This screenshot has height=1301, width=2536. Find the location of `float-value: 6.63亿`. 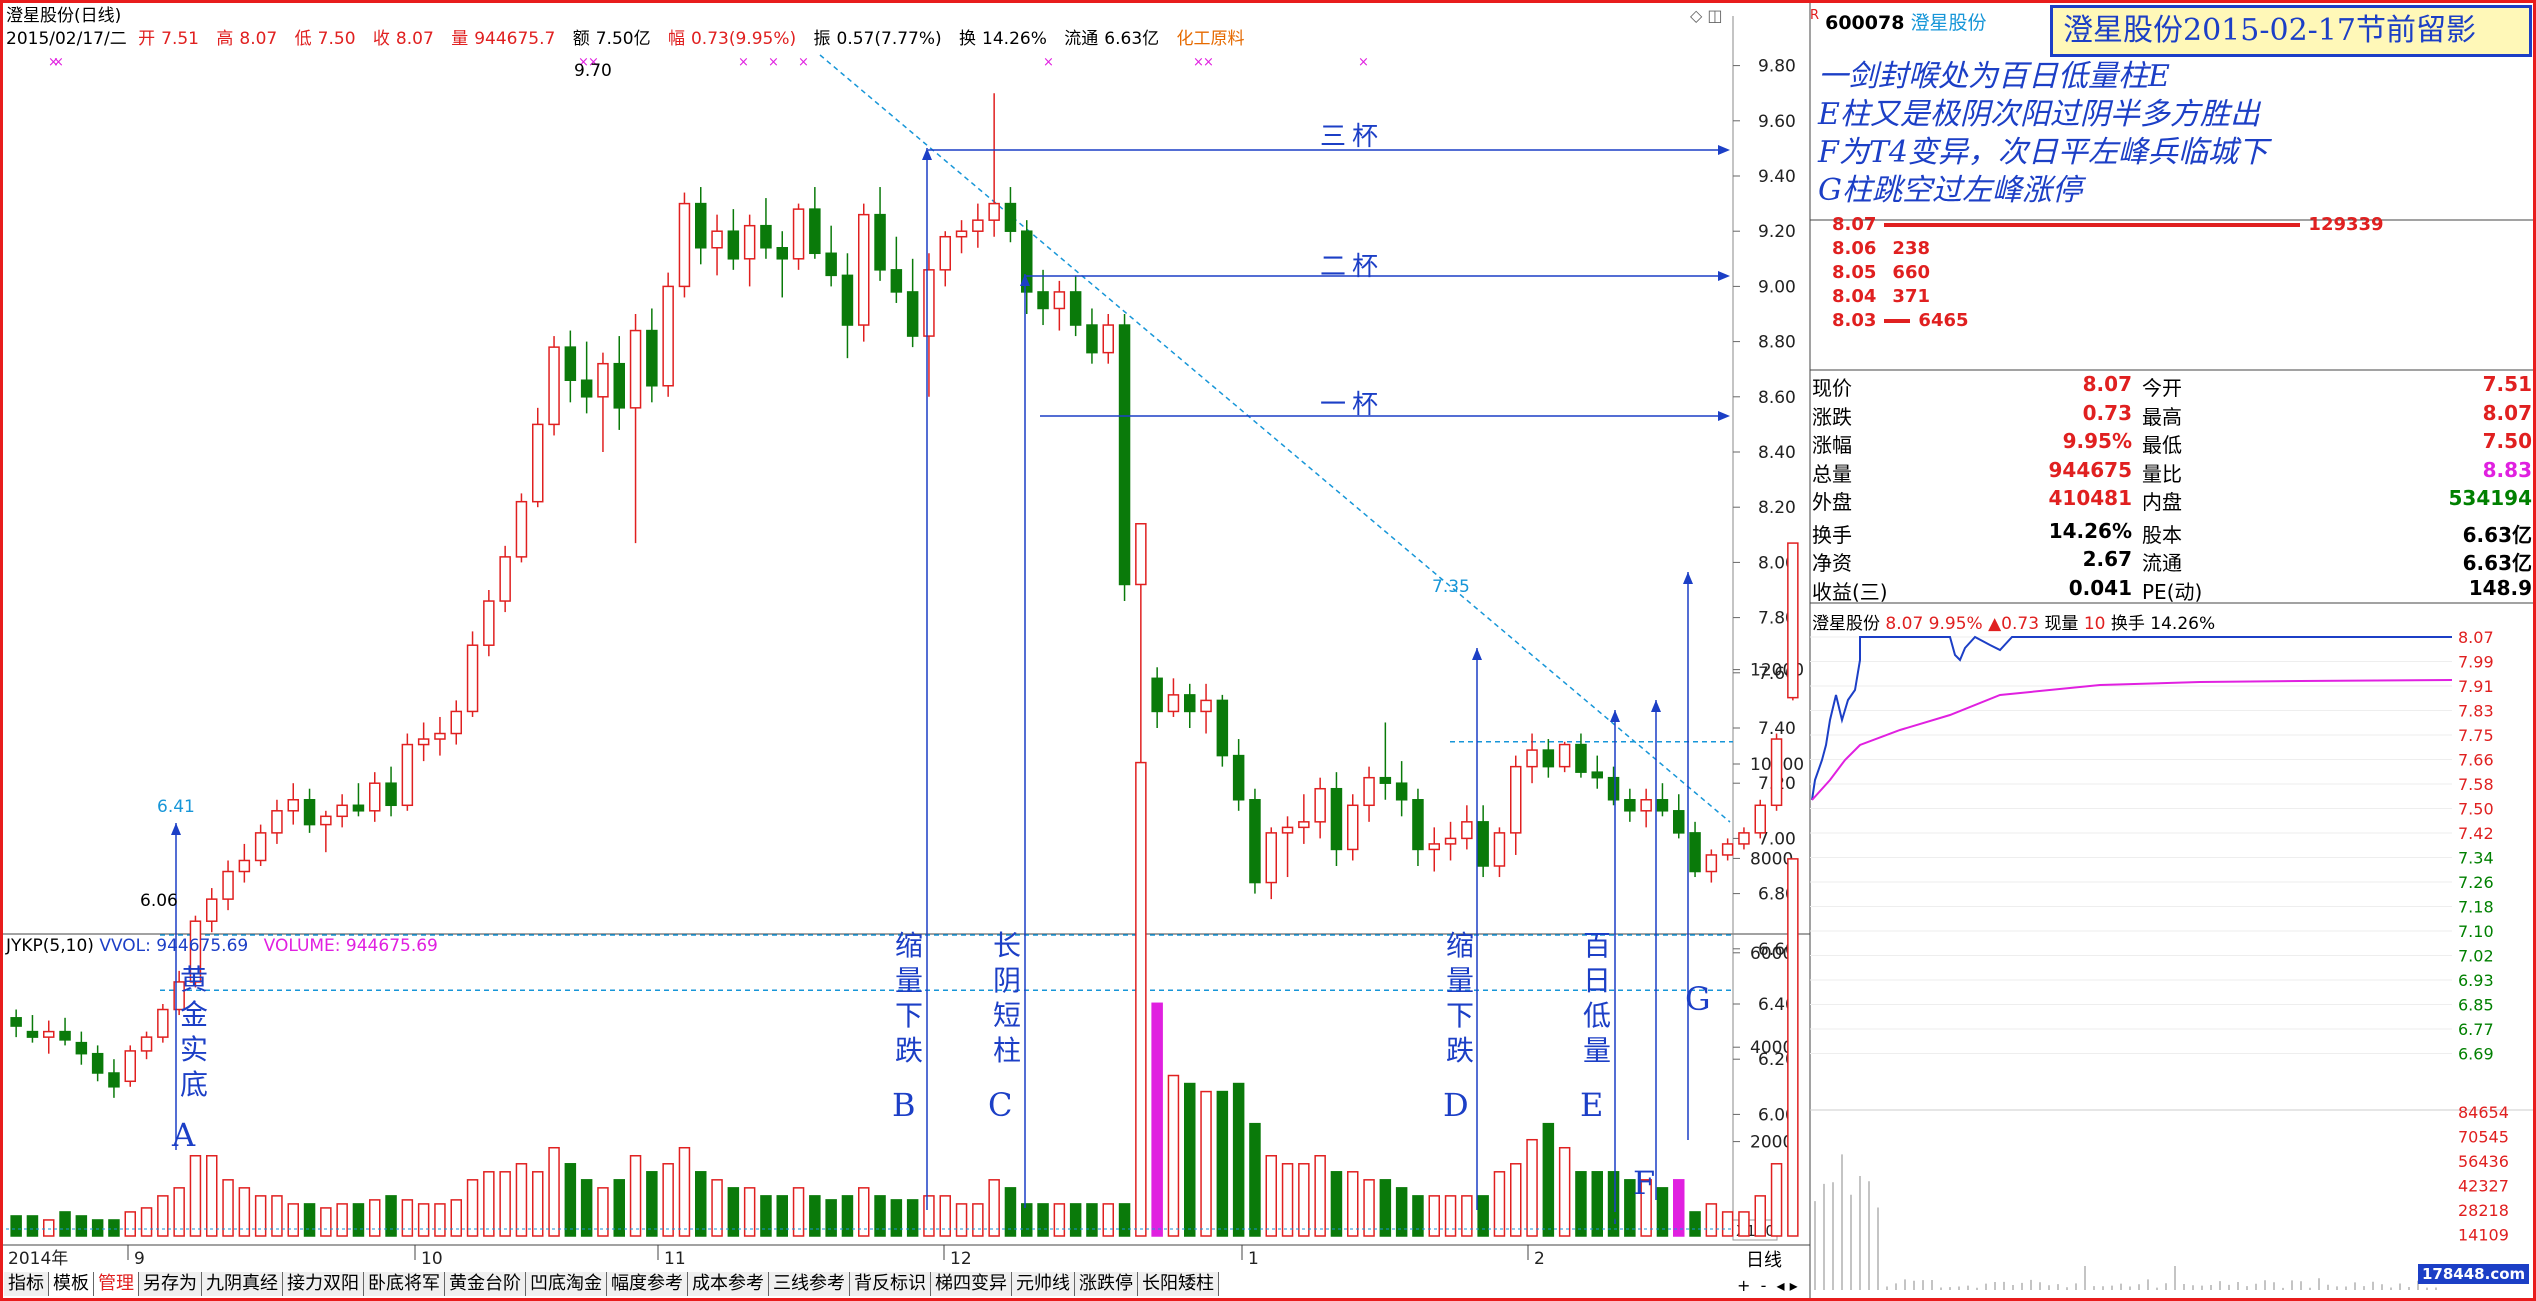

float-value: 6.63亿 is located at coordinates (1131, 39).